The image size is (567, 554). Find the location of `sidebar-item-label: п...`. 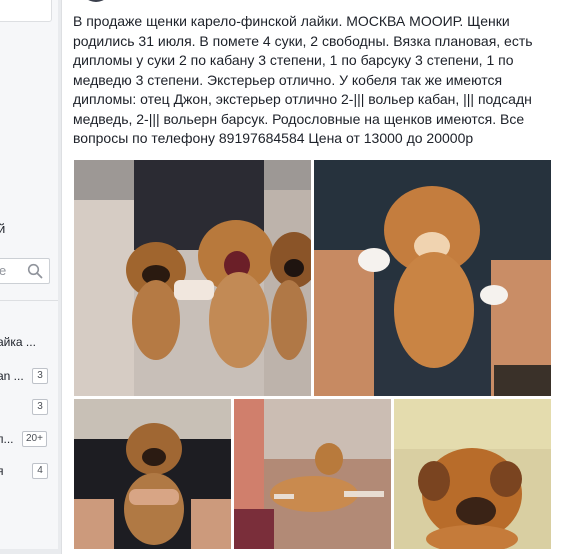

sidebar-item-label: п... is located at coordinates (7, 439).